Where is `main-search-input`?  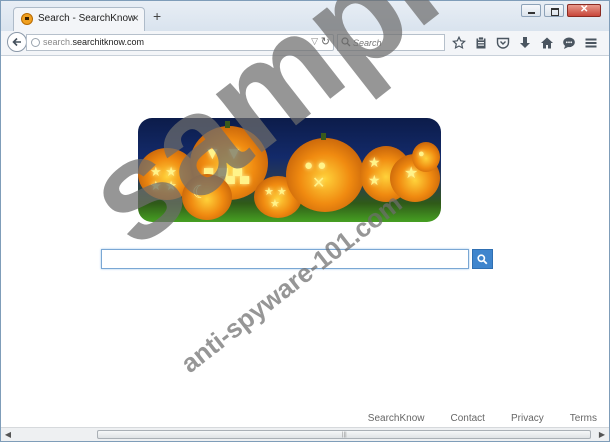 main-search-input is located at coordinates (285, 259).